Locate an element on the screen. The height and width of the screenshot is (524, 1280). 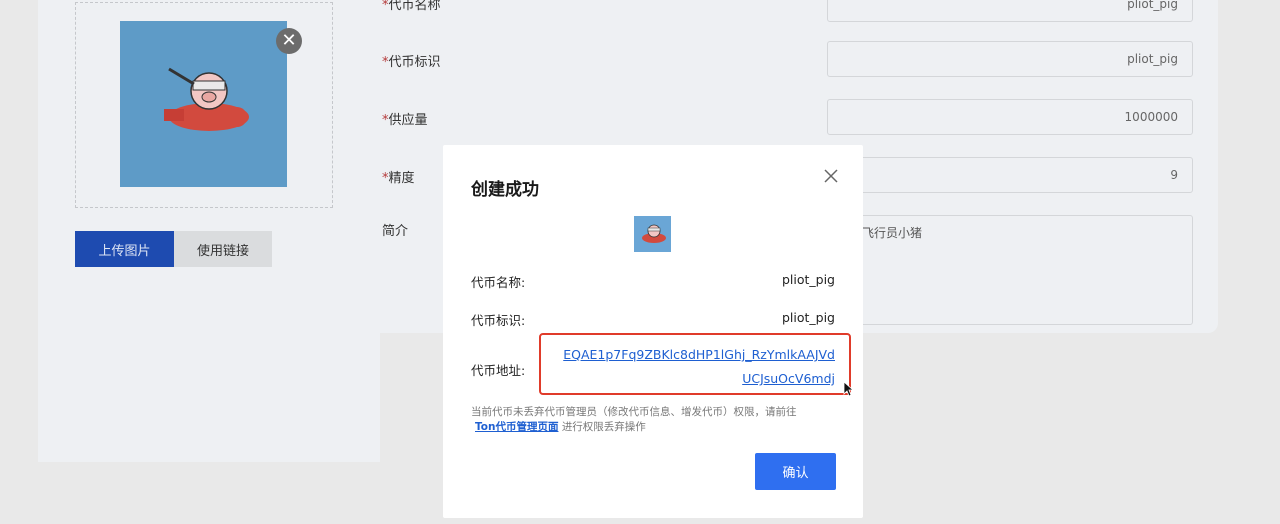
name-value: pliot_pig is located at coordinates (808, 279).